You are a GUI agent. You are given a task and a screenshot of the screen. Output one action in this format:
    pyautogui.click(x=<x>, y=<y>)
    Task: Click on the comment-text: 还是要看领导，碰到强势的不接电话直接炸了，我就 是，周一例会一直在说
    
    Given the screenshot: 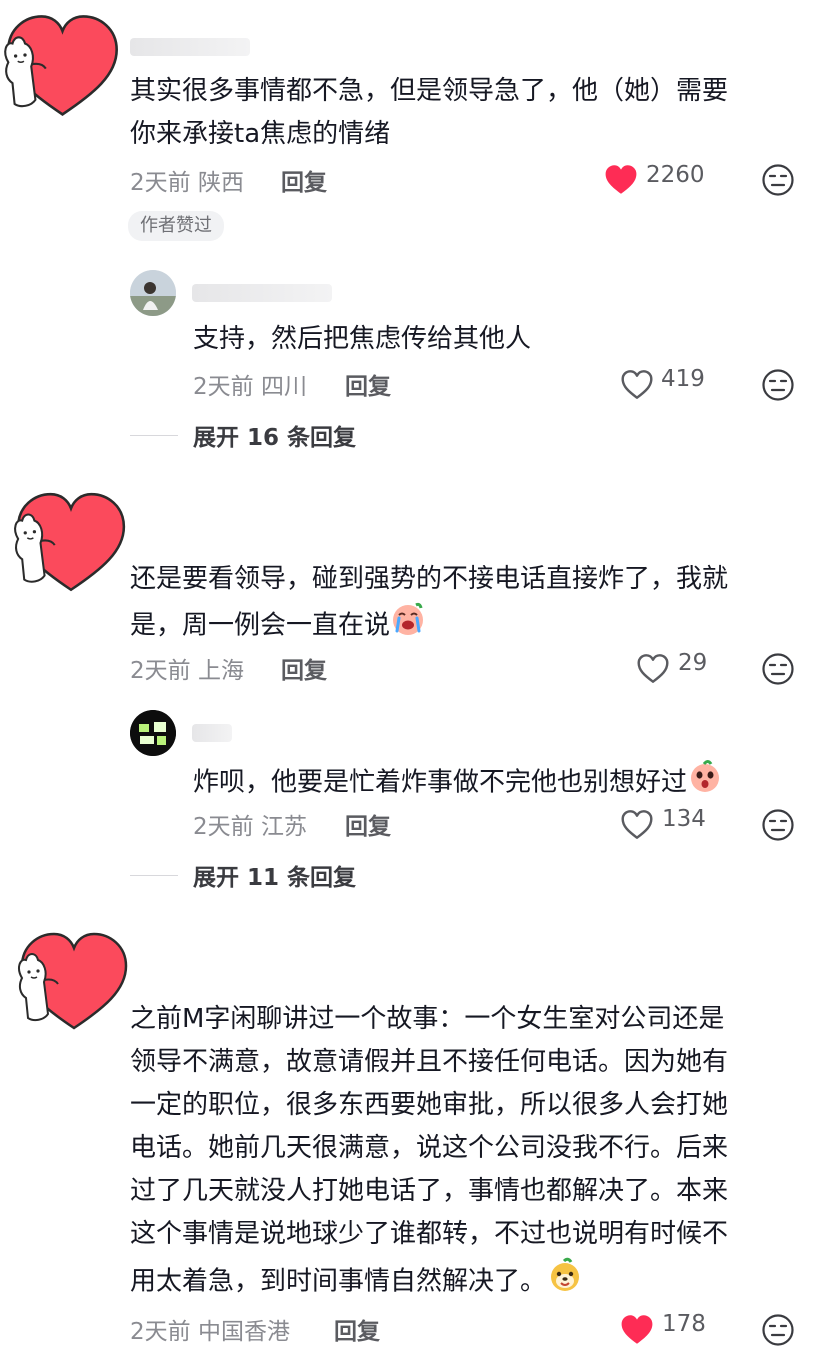 What is the action you would take?
    pyautogui.click(x=429, y=604)
    